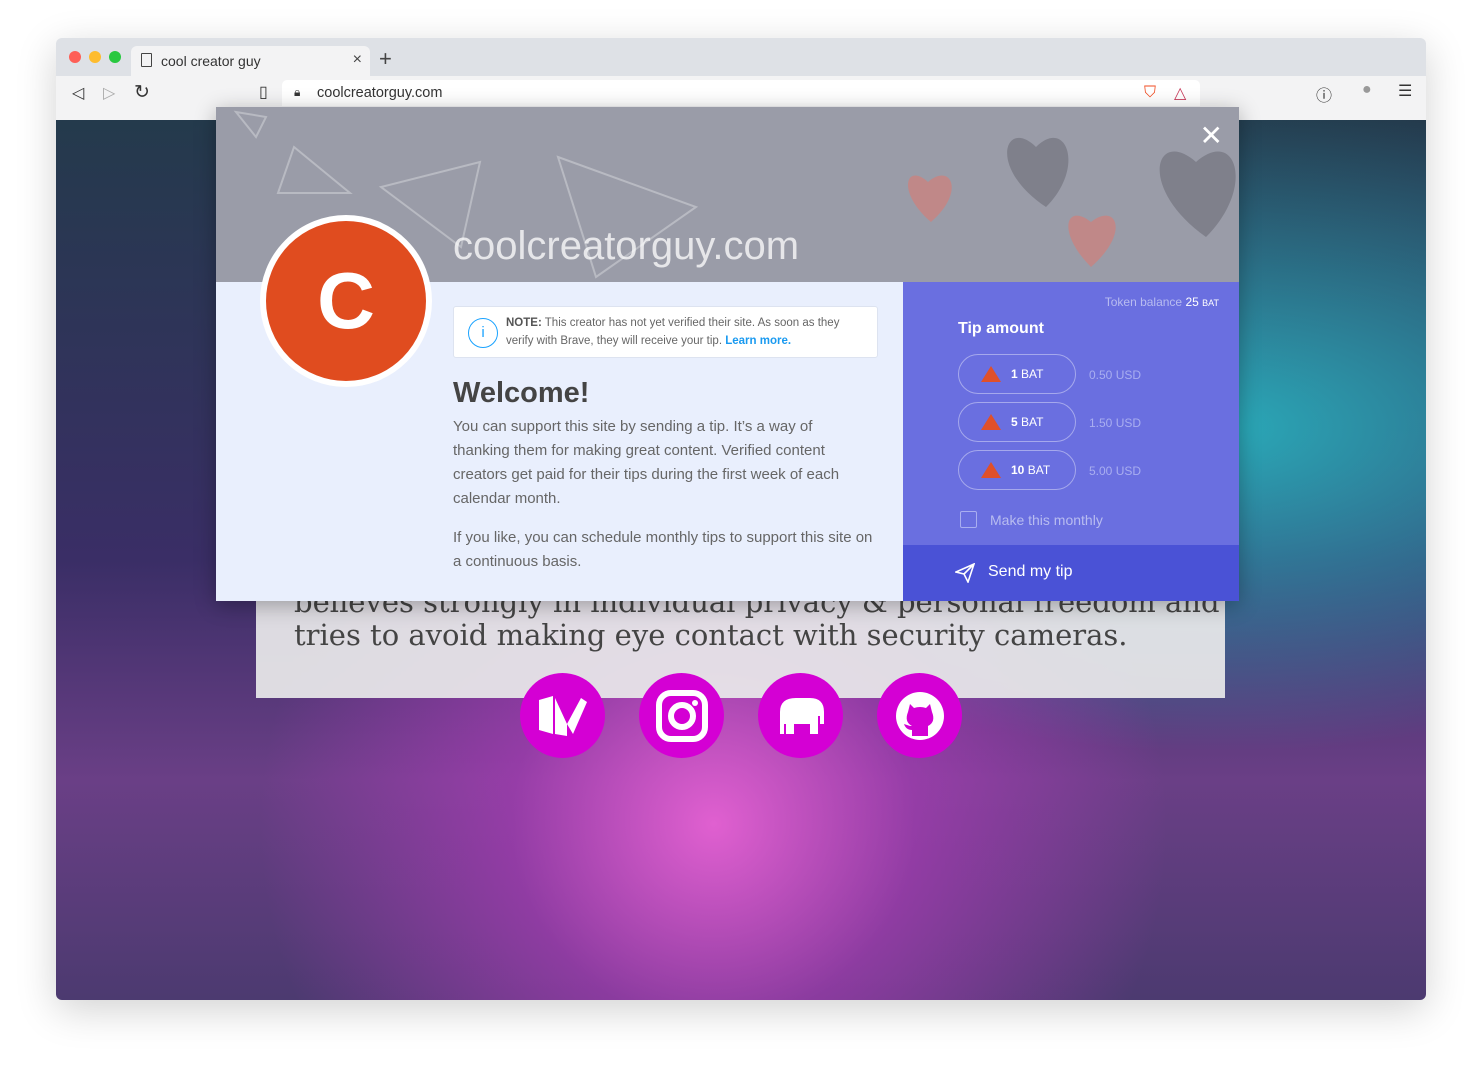  Describe the element at coordinates (741, 57) in the screenshot. I see `tab-bar: cool creator guy × +` at that location.